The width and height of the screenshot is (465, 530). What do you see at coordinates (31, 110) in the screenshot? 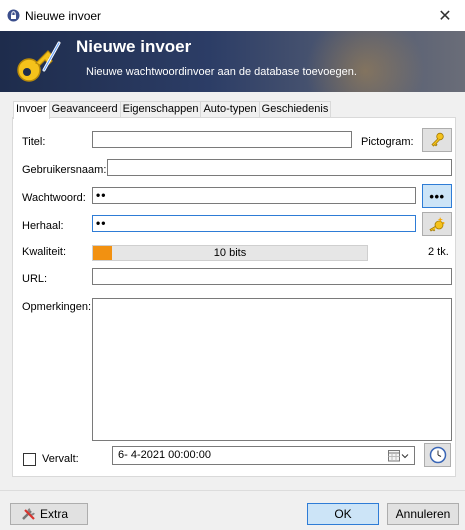
I see `tab-invoer: Invoer` at bounding box center [31, 110].